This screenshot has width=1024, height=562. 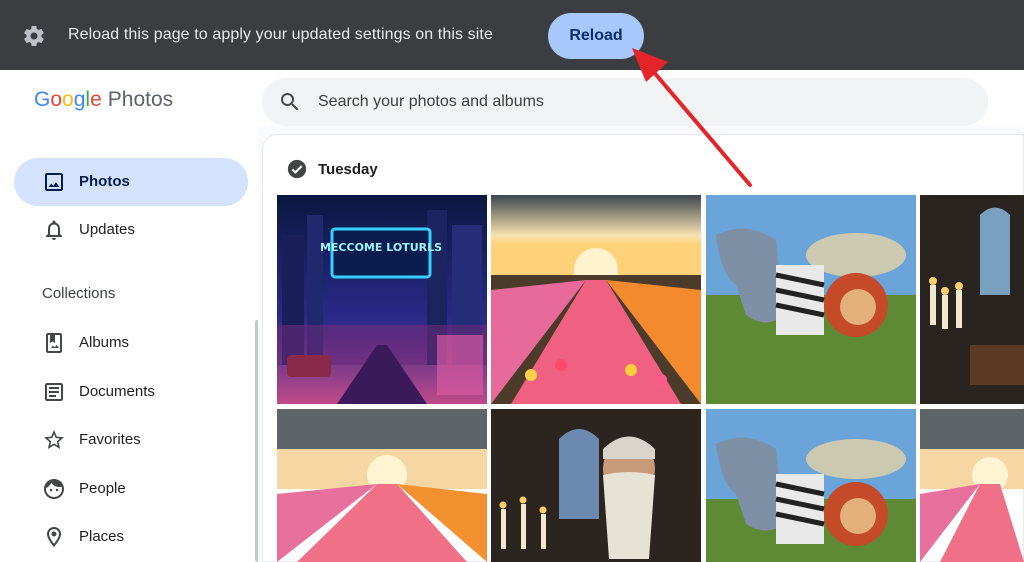 I want to click on sidebar-item-label: Documents, so click(x=117, y=391).